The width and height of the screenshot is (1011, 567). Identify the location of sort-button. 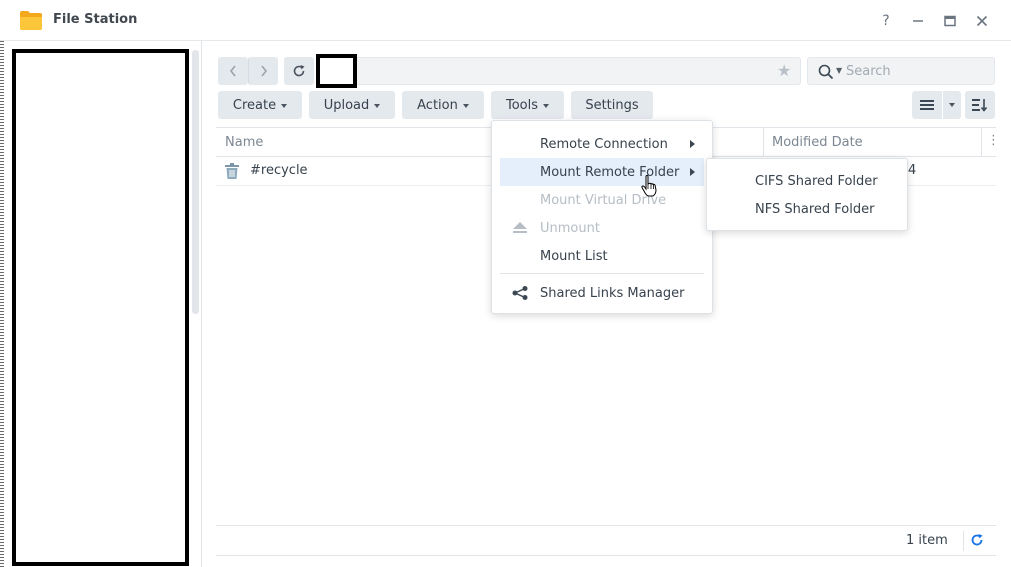
(980, 105).